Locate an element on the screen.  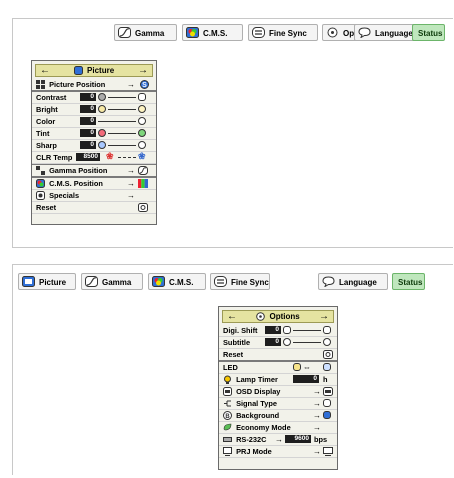
menu-item-label: Picture Position is located at coordinates (77, 84).